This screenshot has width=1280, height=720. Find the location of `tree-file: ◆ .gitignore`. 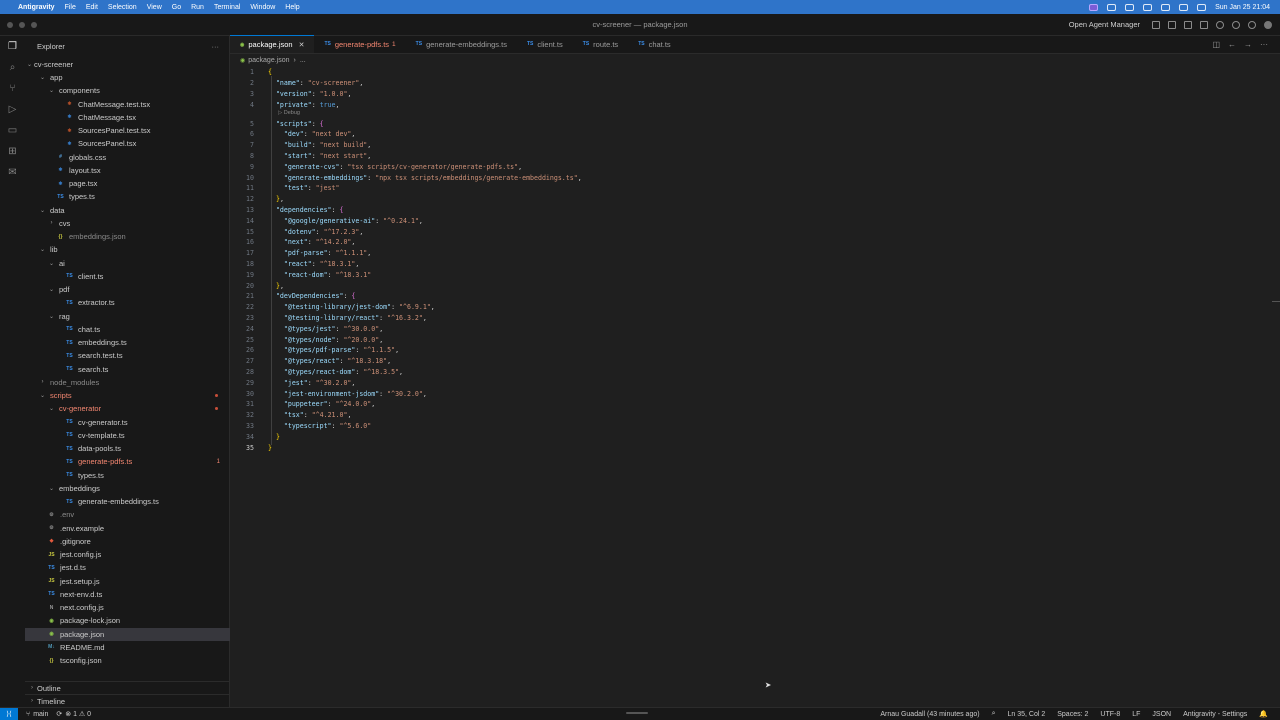

tree-file: ◆ .gitignore is located at coordinates (127, 541).